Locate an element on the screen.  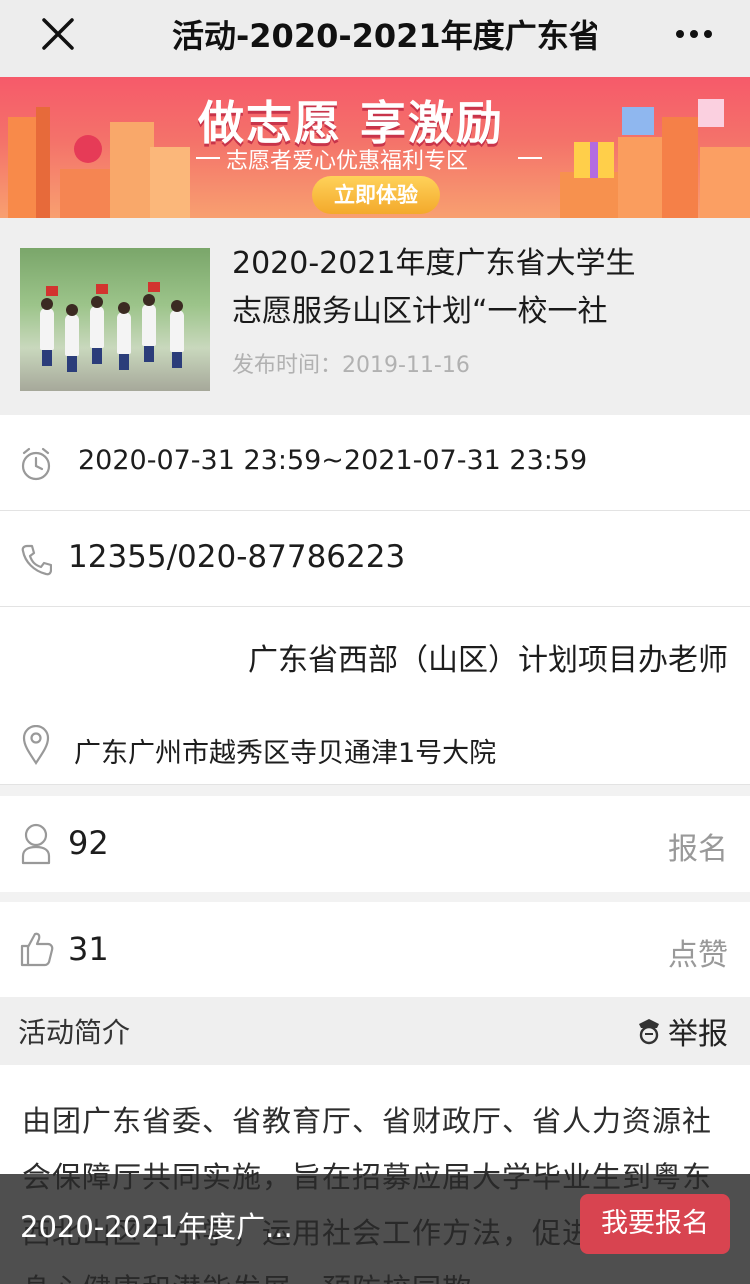
time-range: 2020-07-31 23:59~2021-07-31 23:59 is located at coordinates (333, 460).